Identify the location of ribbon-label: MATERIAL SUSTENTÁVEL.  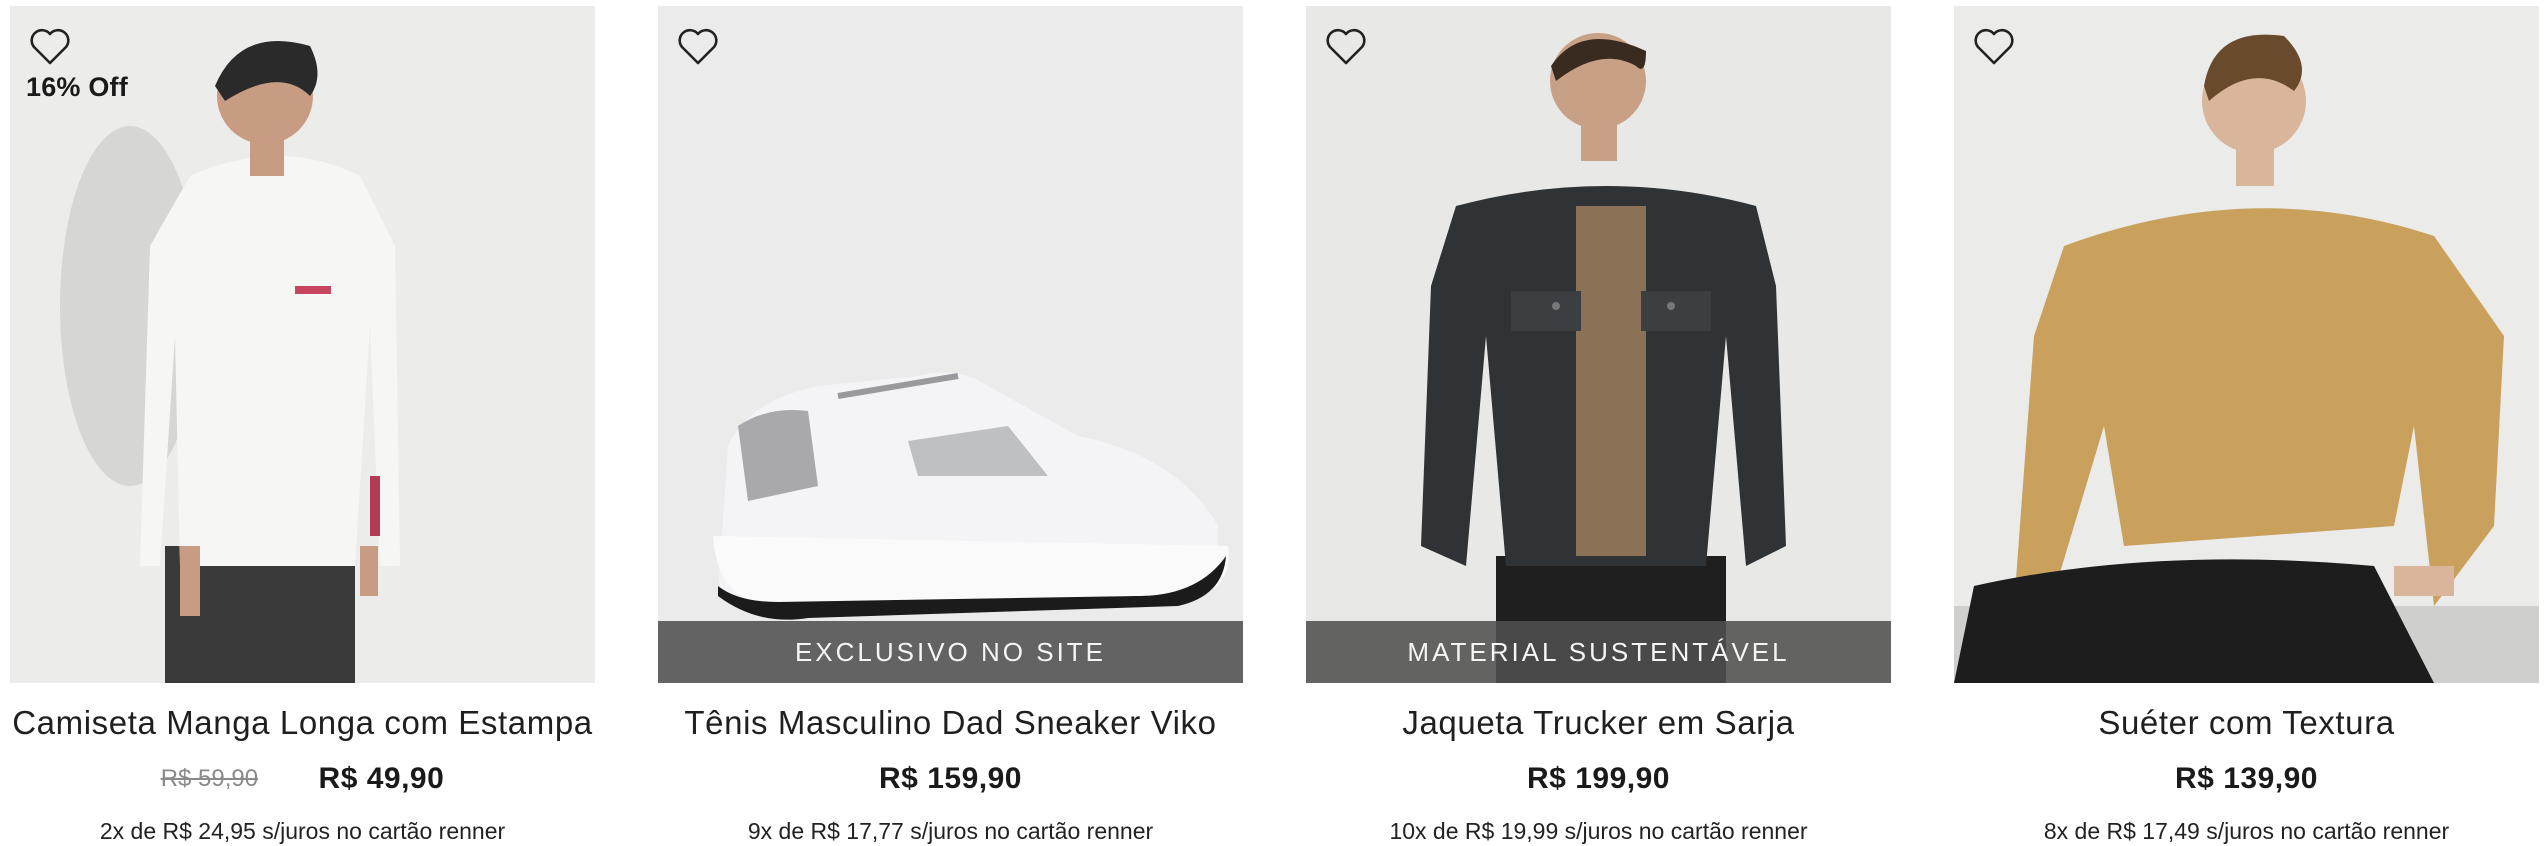
(1598, 652).